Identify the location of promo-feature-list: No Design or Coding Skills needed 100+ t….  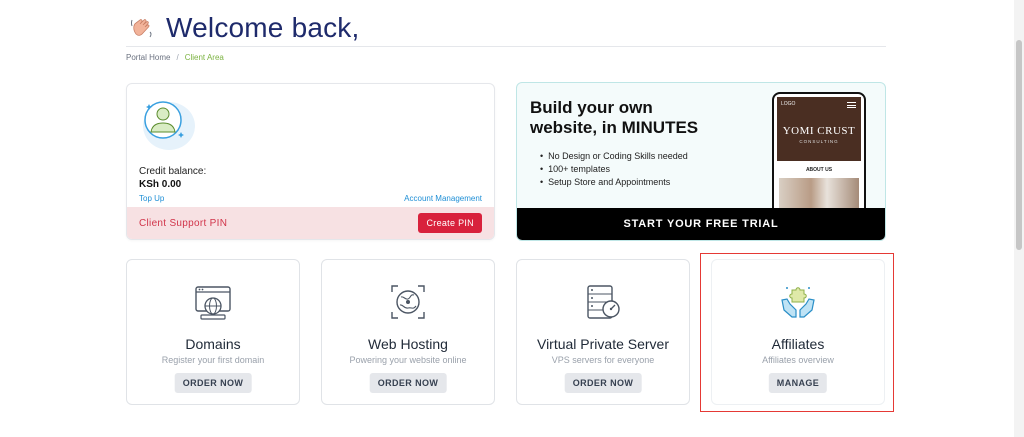
(618, 169).